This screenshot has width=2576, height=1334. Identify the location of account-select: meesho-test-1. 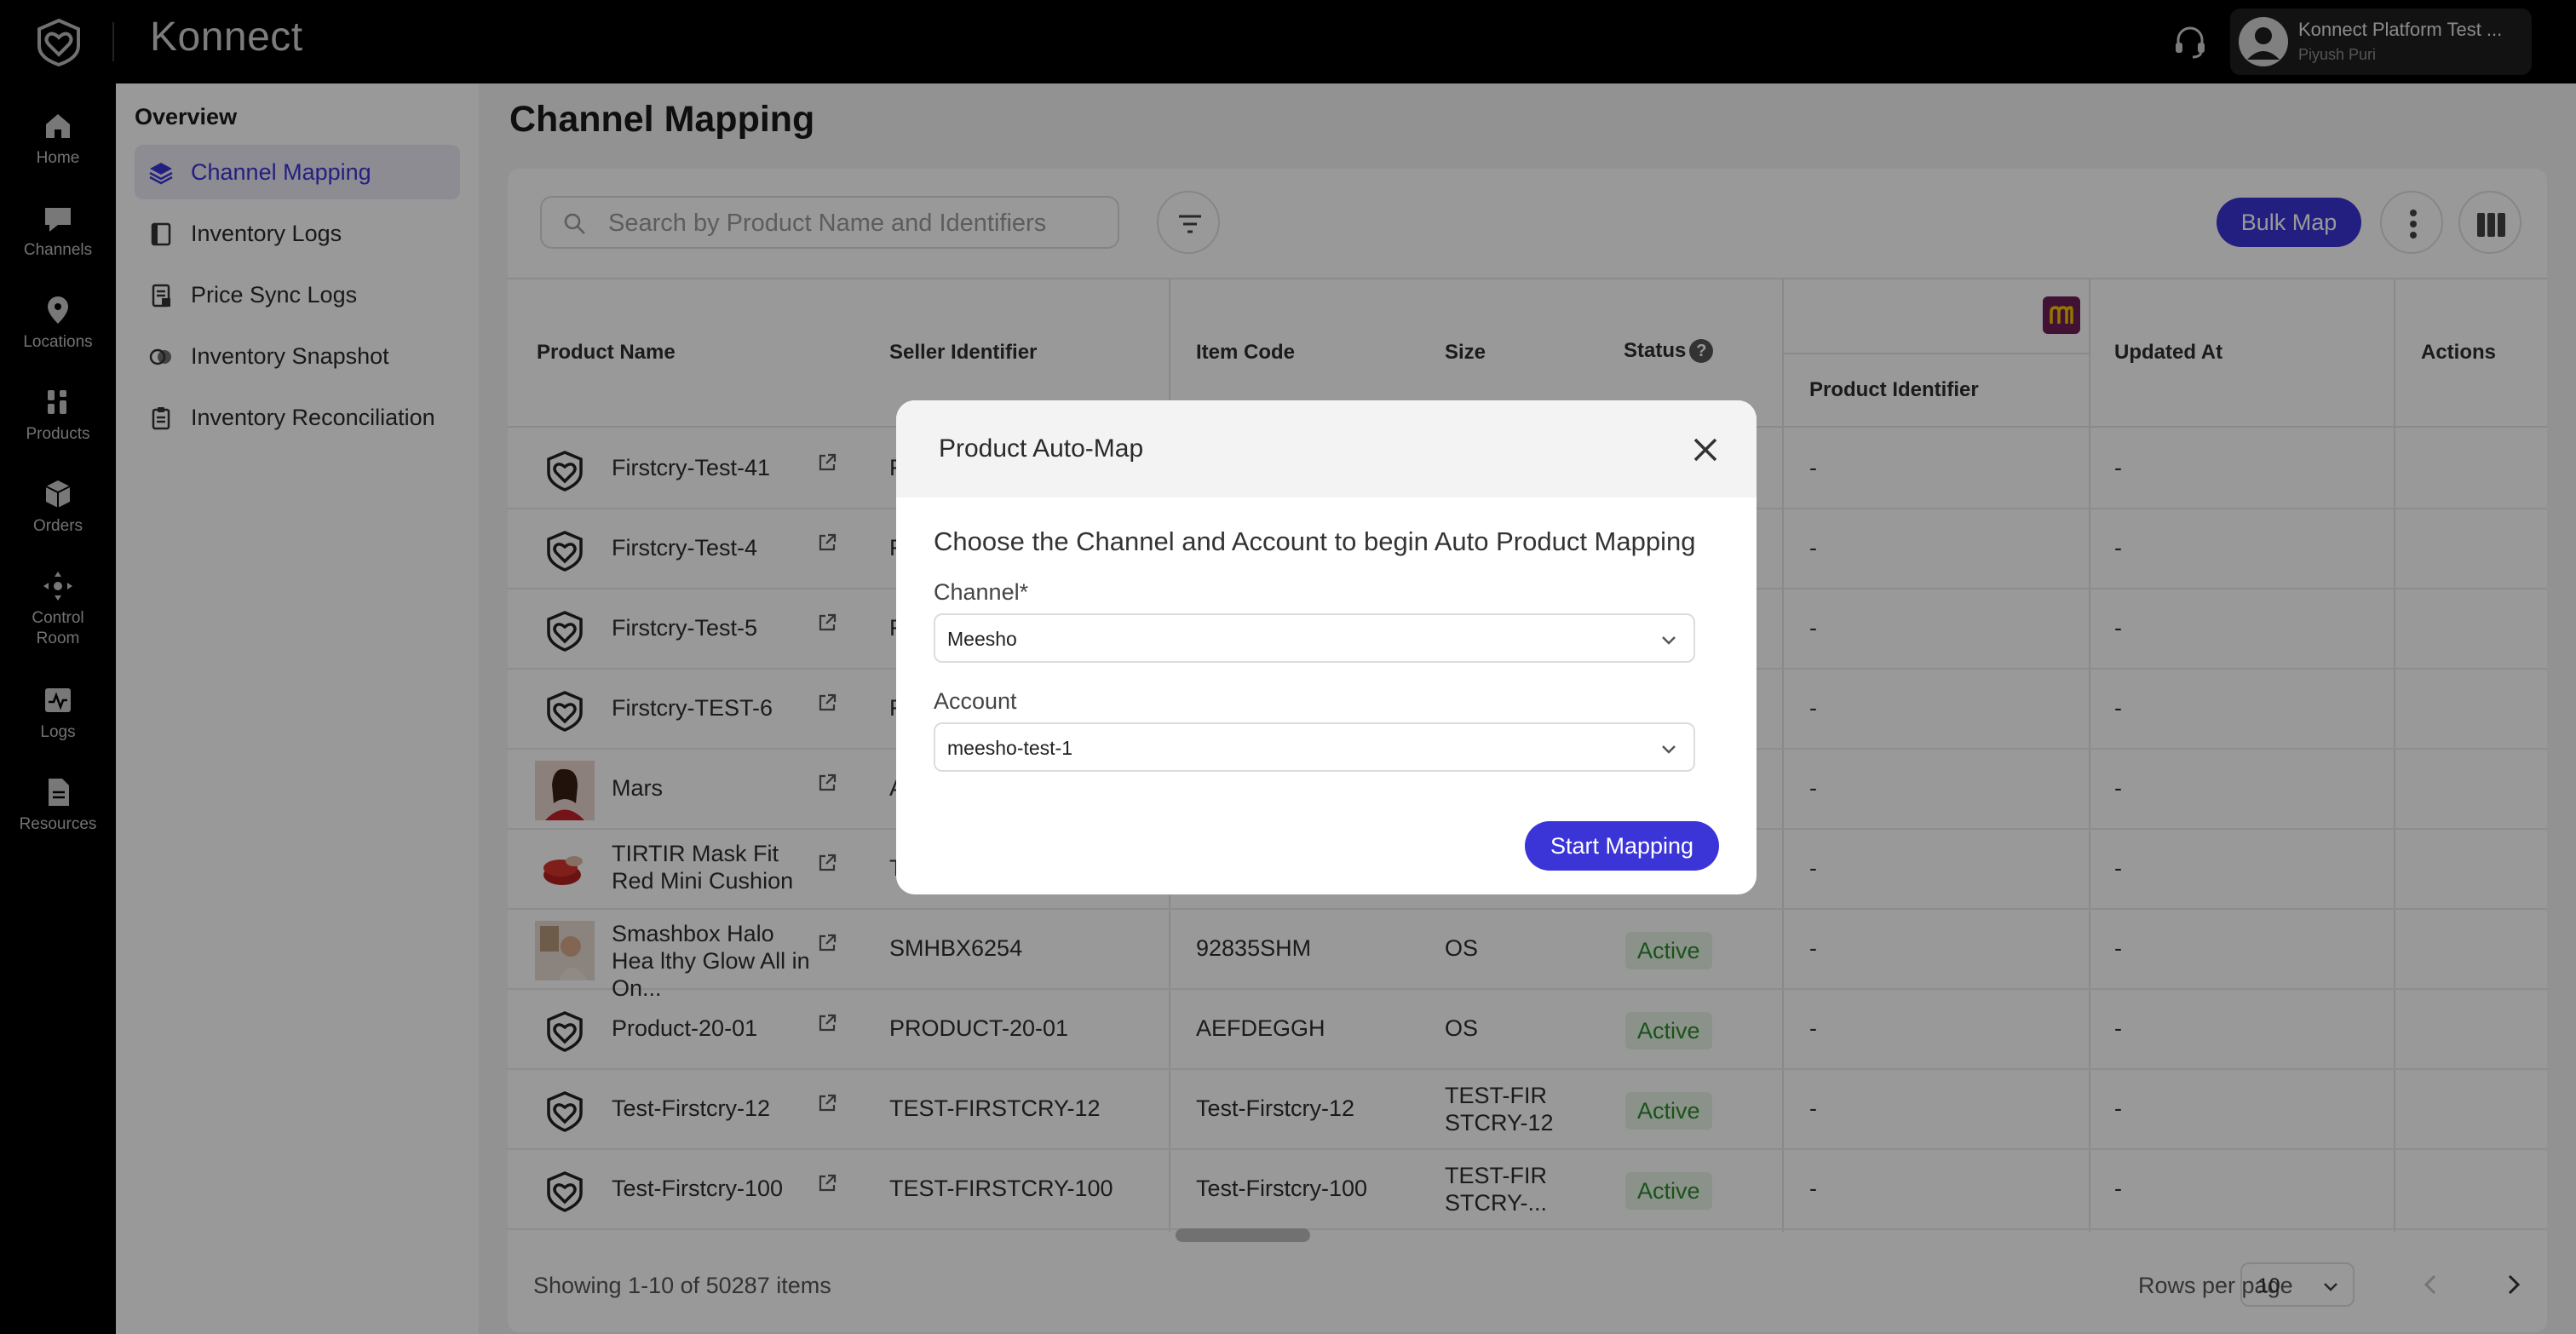
(1314, 747).